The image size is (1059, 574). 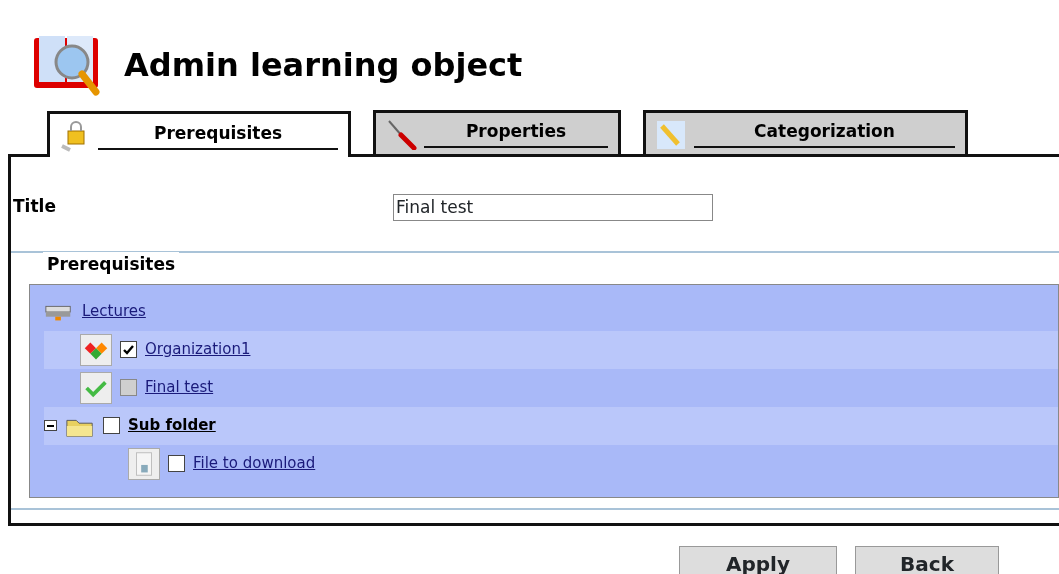 I want to click on tree-link: Organization1, so click(x=198, y=349).